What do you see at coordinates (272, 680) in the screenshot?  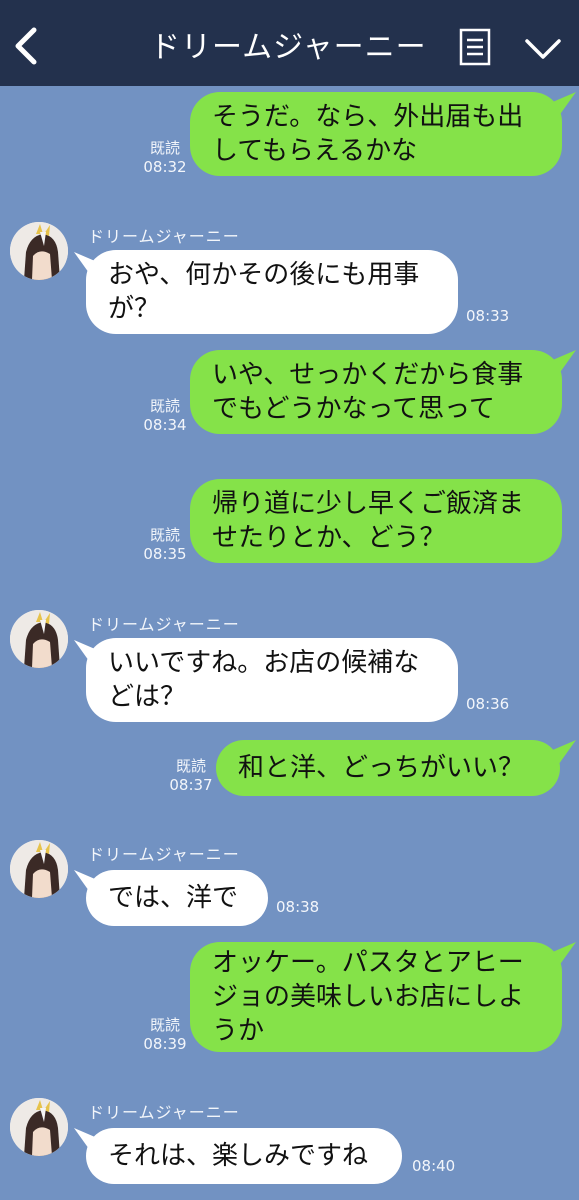 I see `message-bubble: いいですね。お店の候補な どは？` at bounding box center [272, 680].